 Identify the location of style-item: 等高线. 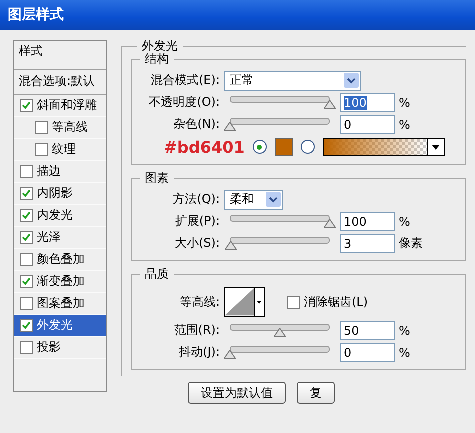
(60, 128).